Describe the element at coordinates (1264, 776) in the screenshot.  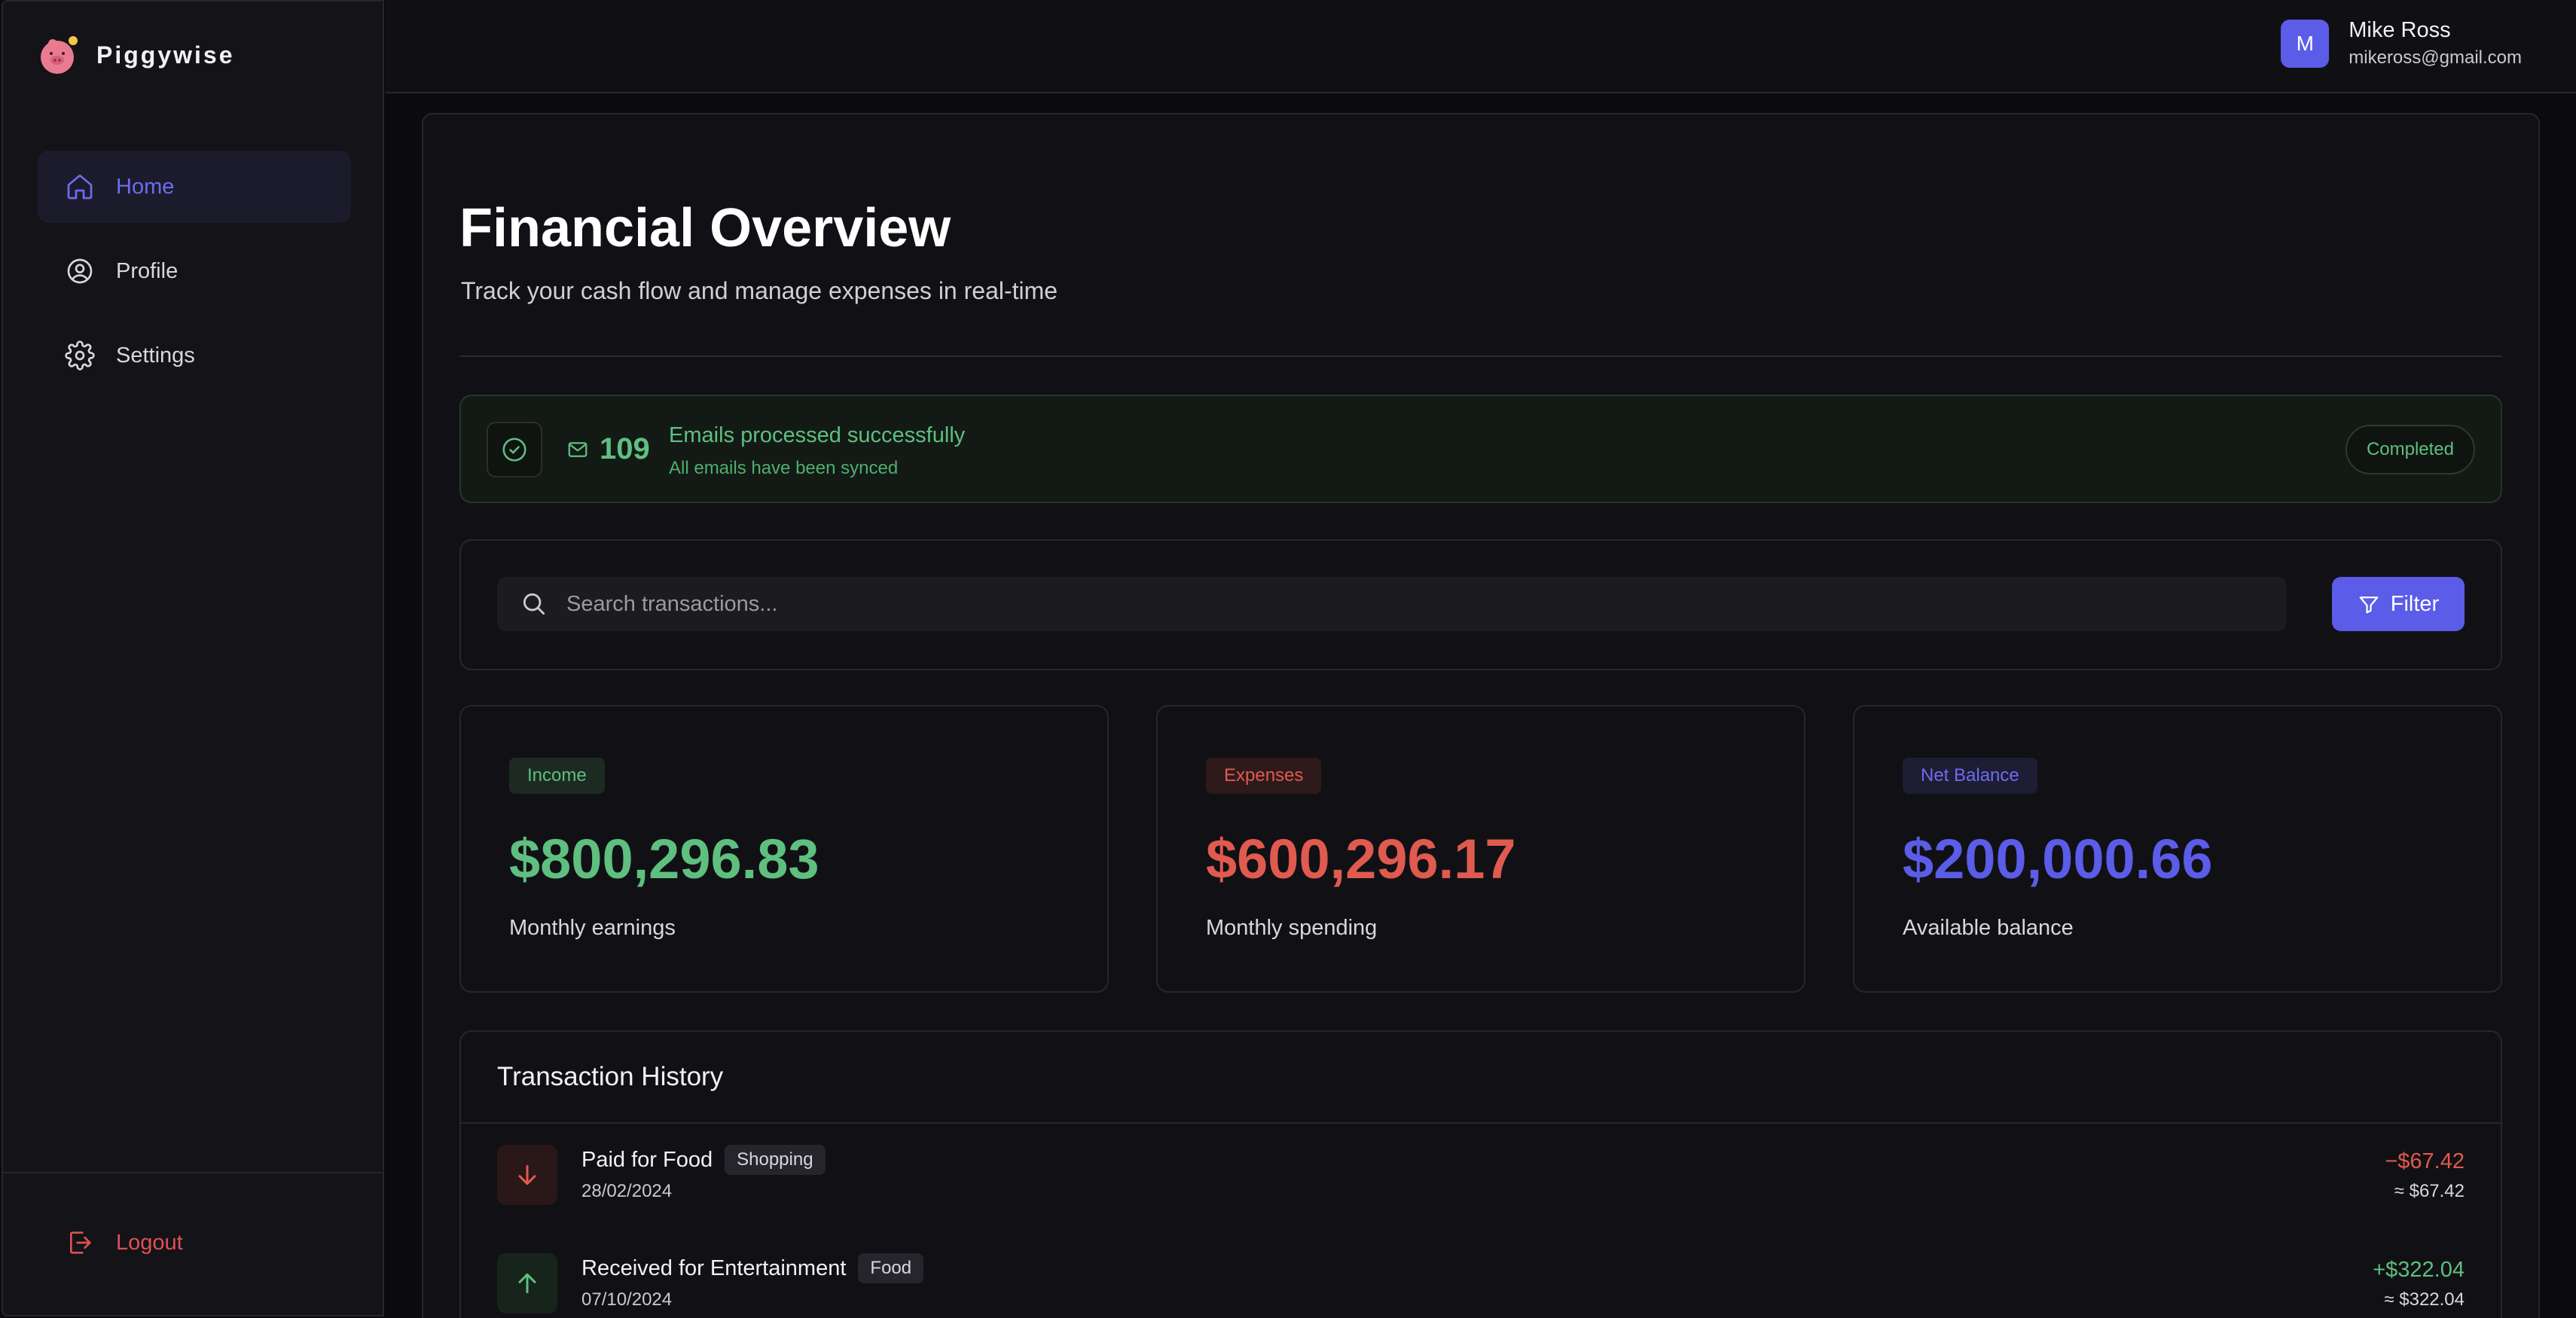
I see `expenses-label: Expenses` at that location.